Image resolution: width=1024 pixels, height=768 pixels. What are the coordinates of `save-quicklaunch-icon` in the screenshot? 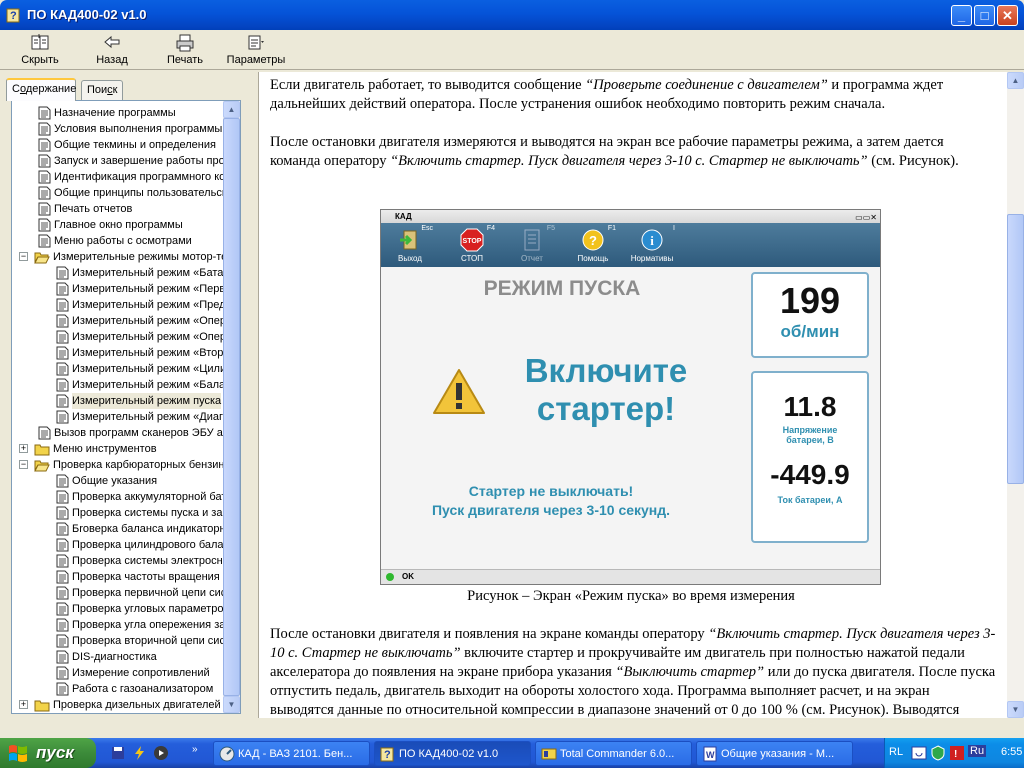 It's located at (118, 753).